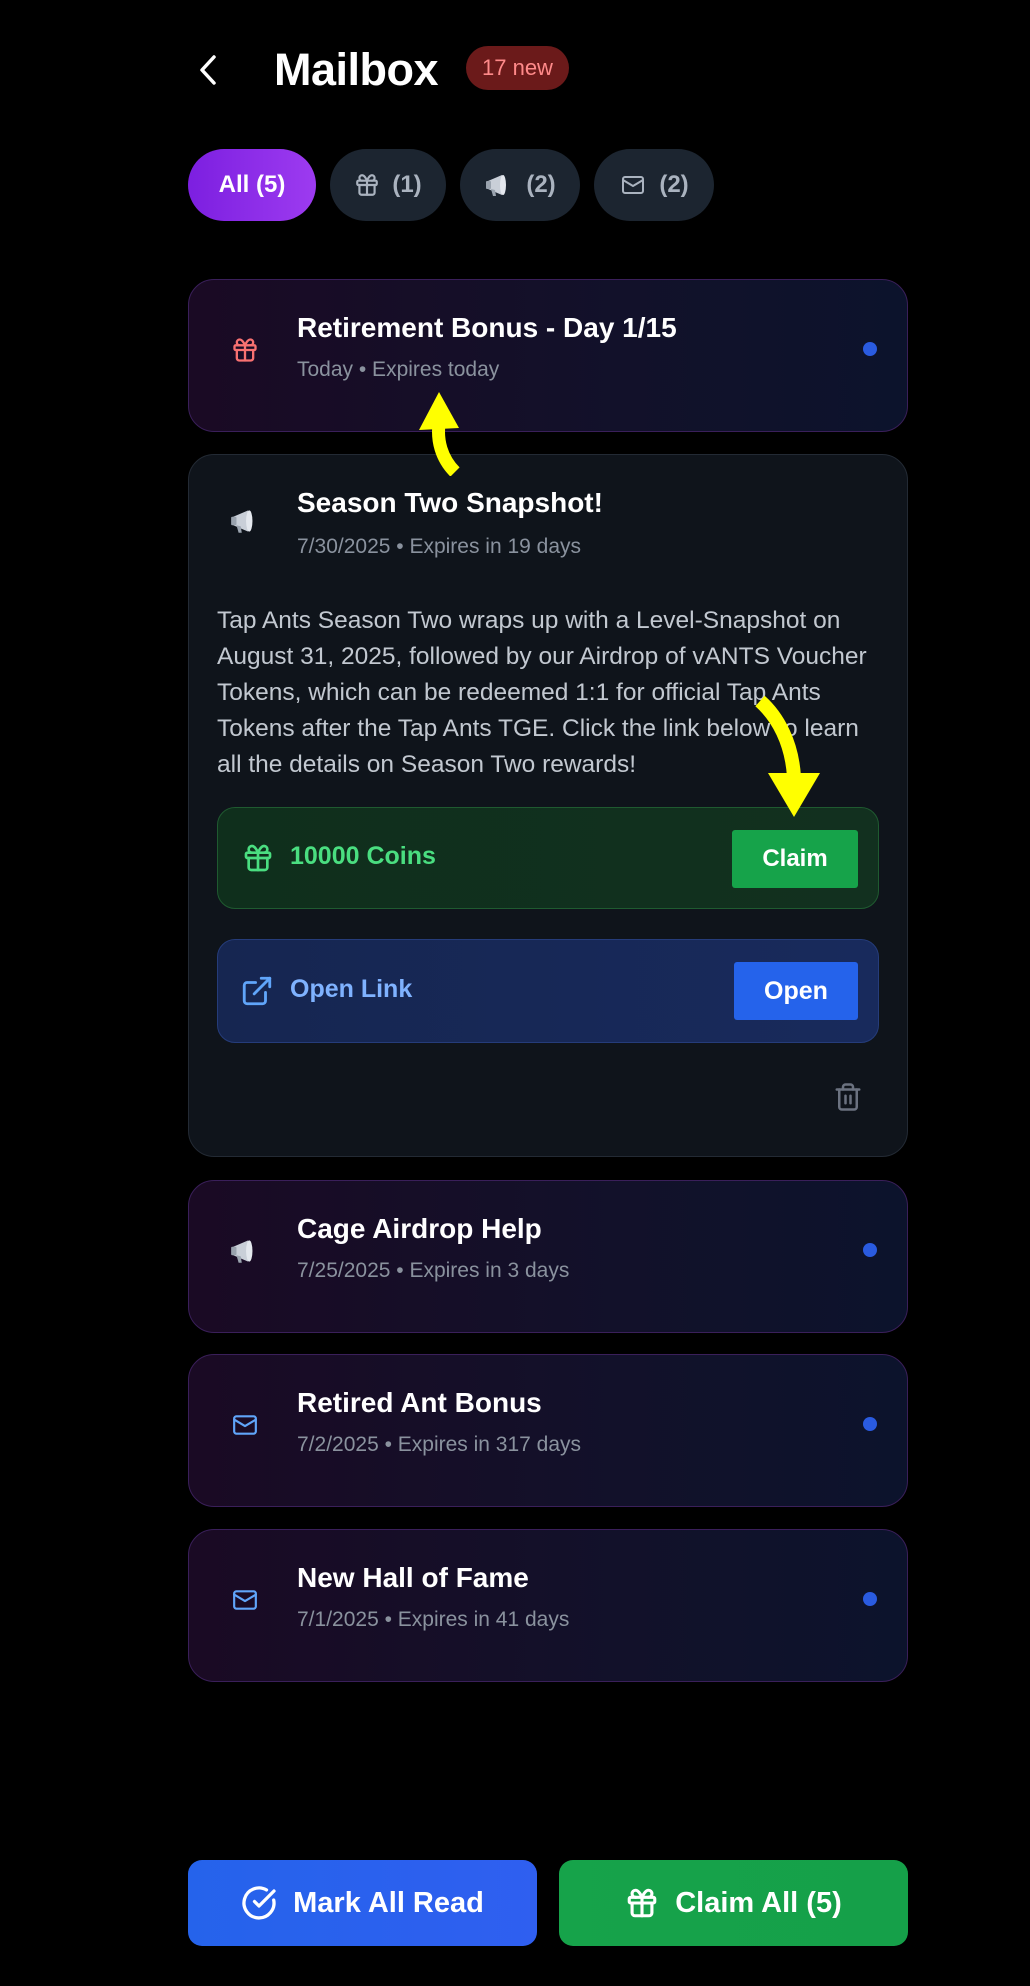 The image size is (1030, 1986). What do you see at coordinates (419, 1228) in the screenshot?
I see `message-title: Cage Airdrop Help` at bounding box center [419, 1228].